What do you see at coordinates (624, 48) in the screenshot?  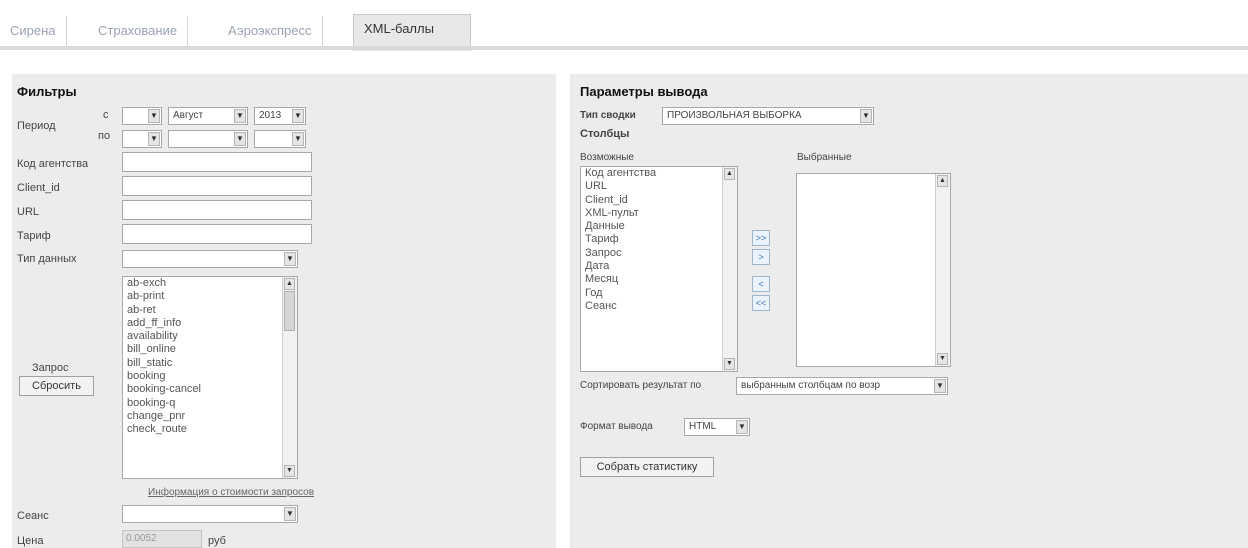 I see `tab-bar-underline` at bounding box center [624, 48].